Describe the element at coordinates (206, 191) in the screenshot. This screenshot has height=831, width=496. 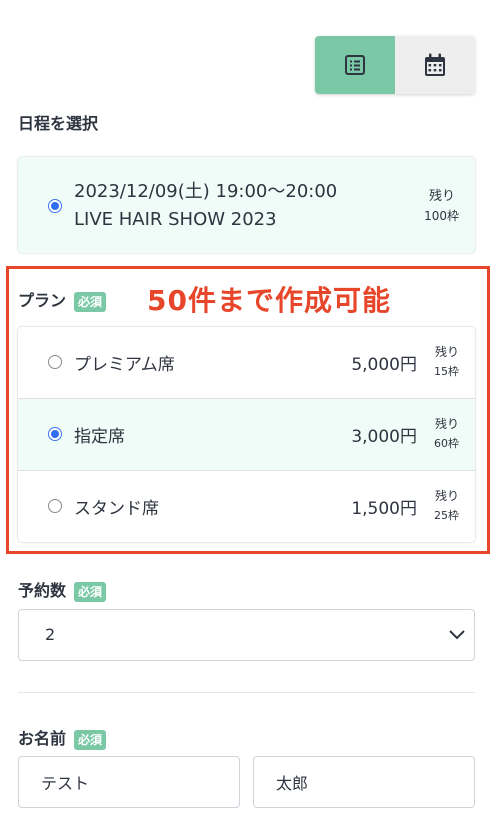
I see `schedule-datetime: 2023/12/09(土) 19:00〜20:00` at that location.